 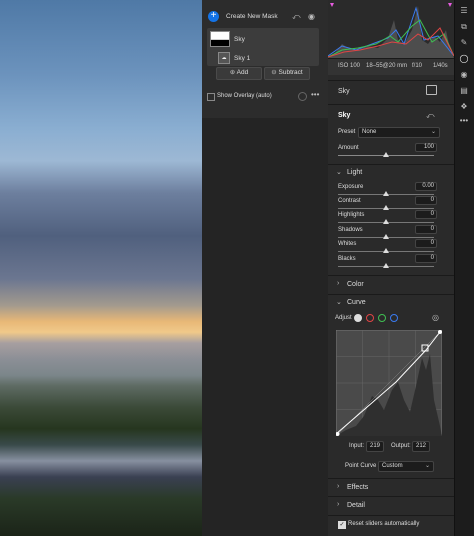 I want to click on overlay-color-icon, so click(x=302, y=96).